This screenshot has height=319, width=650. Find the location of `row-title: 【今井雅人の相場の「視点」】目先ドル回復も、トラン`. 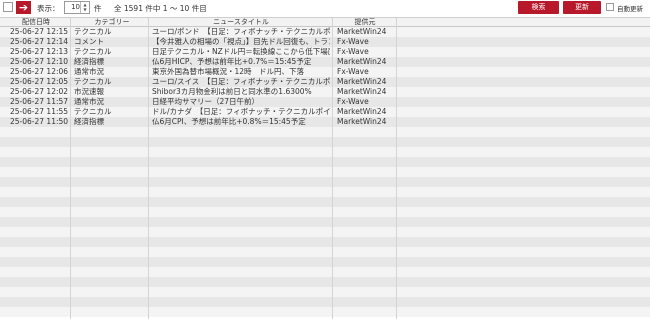

row-title: 【今井雅人の相場の「視点」】目先ドル回復も、トラン is located at coordinates (241, 41).